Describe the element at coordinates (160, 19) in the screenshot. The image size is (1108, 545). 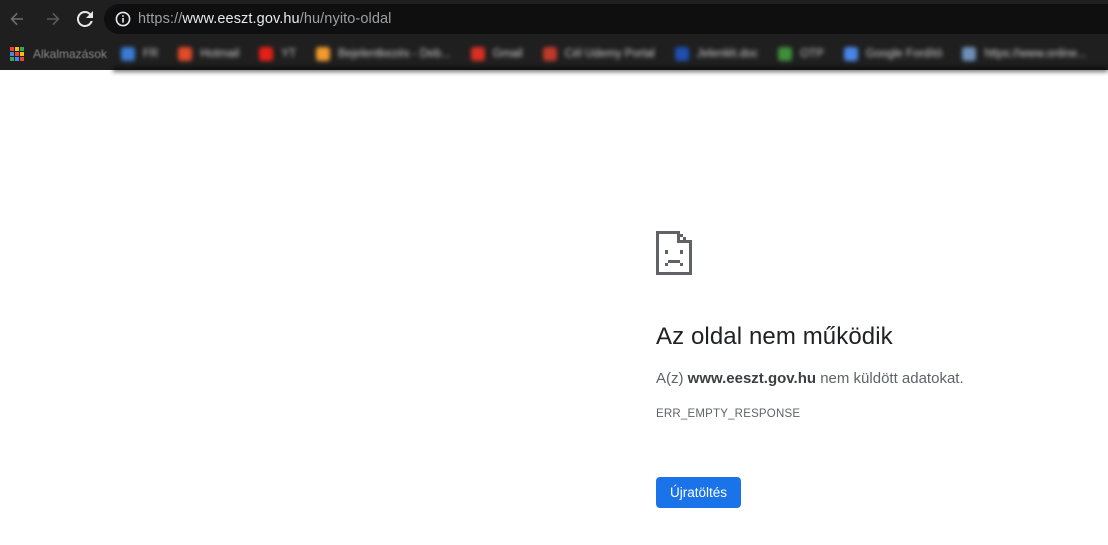
I see `url-scheme: https://` at that location.